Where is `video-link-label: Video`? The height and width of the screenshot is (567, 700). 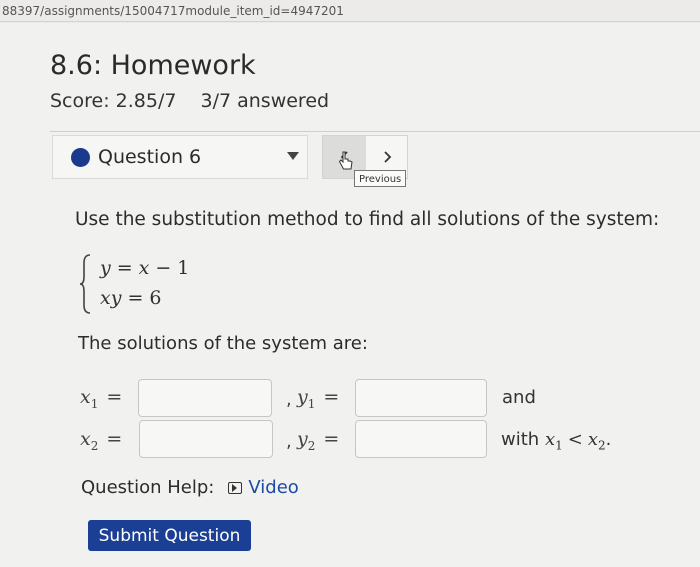
video-link-label: Video is located at coordinates (273, 487).